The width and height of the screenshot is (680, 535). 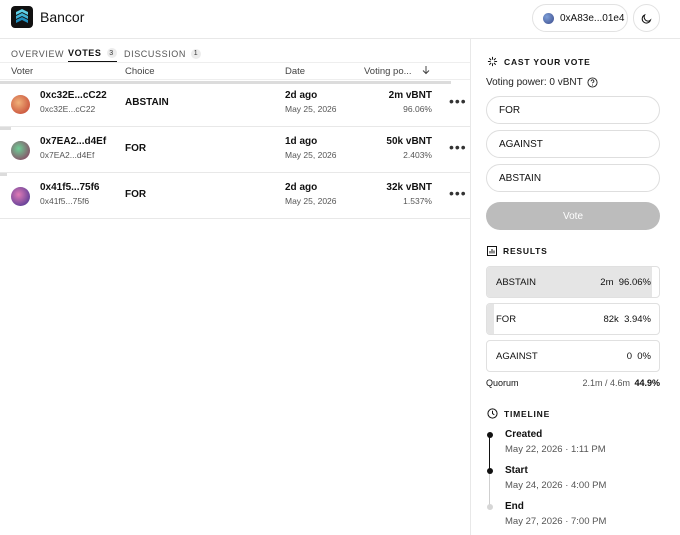 What do you see at coordinates (573, 319) in the screenshot?
I see `result-for: FOR 82k 3.94%` at bounding box center [573, 319].